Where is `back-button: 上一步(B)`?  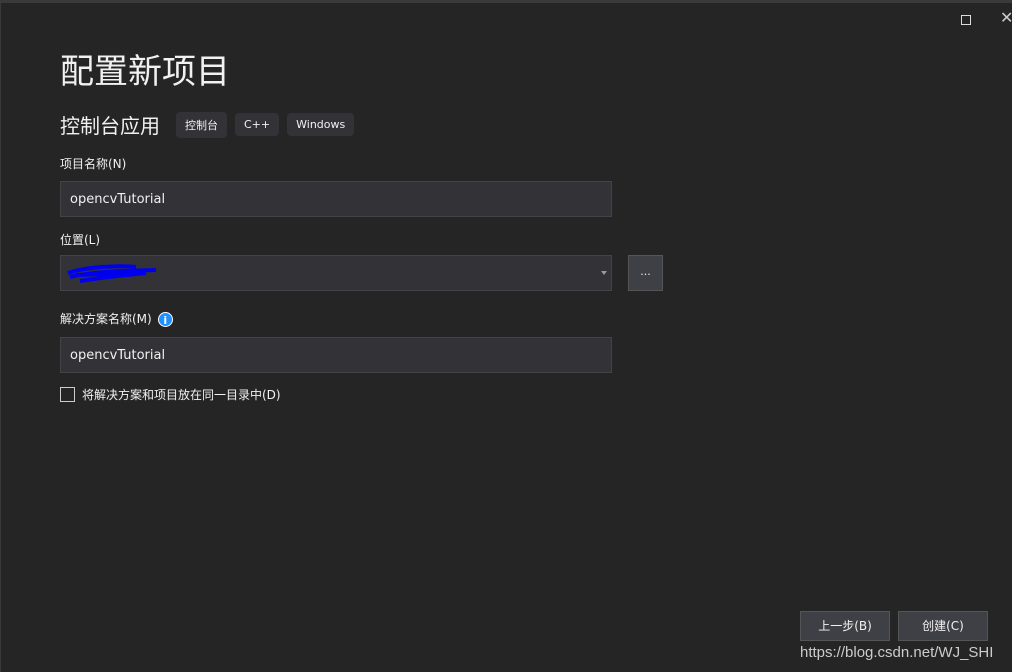
back-button: 上一步(B) is located at coordinates (845, 626).